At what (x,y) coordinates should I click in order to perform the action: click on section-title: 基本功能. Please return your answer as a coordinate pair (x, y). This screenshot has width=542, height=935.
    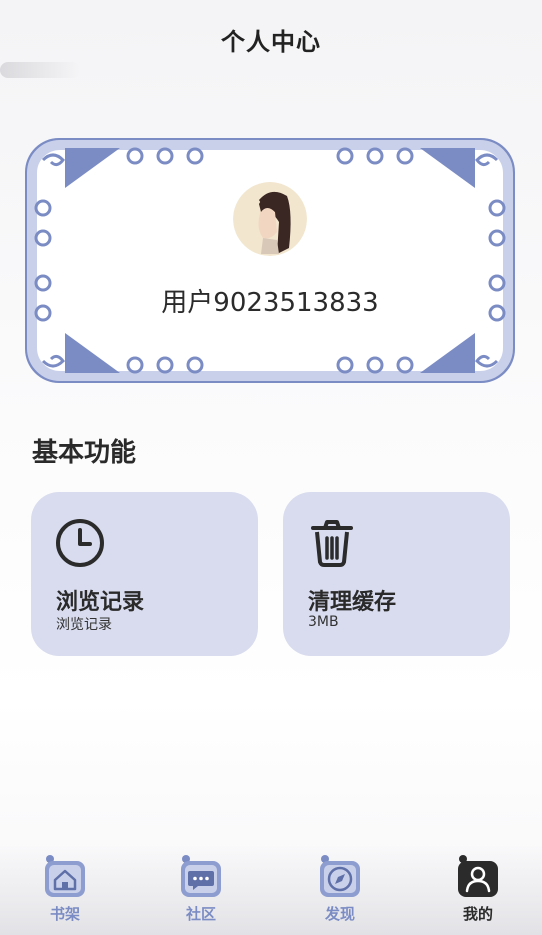
    Looking at the image, I should click on (84, 453).